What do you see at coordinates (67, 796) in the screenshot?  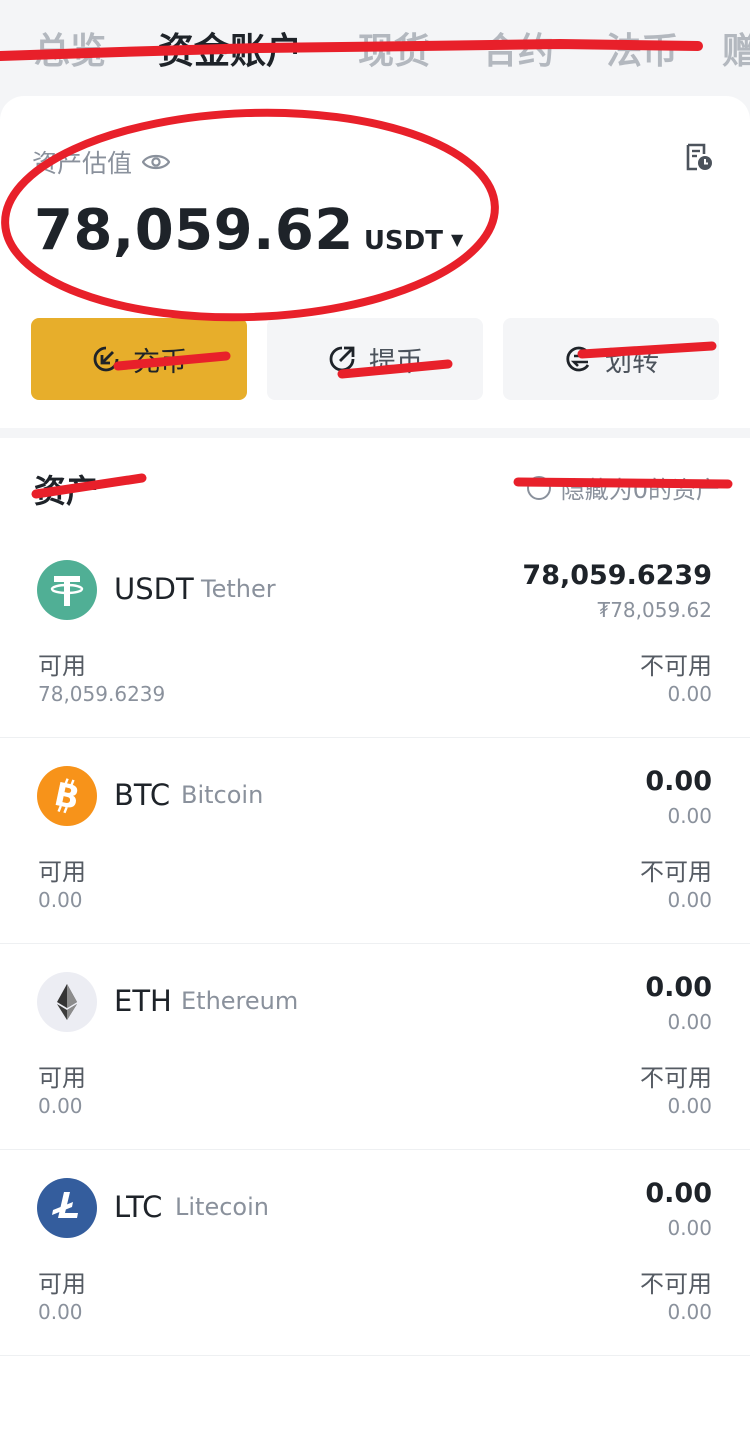 I see `bitcoin-icon: B` at bounding box center [67, 796].